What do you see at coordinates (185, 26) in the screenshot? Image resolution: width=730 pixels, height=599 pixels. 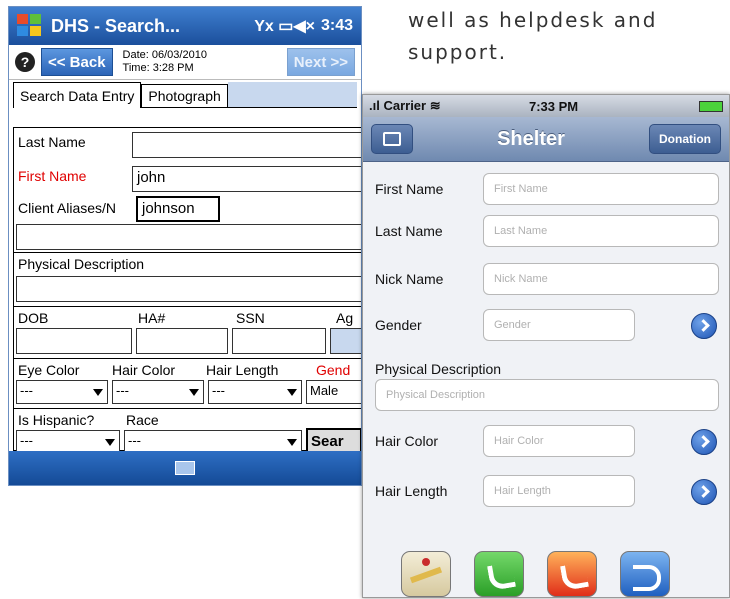 I see `wm-title-bar: DHS - Search... Yx ▭◀× 3:43` at bounding box center [185, 26].